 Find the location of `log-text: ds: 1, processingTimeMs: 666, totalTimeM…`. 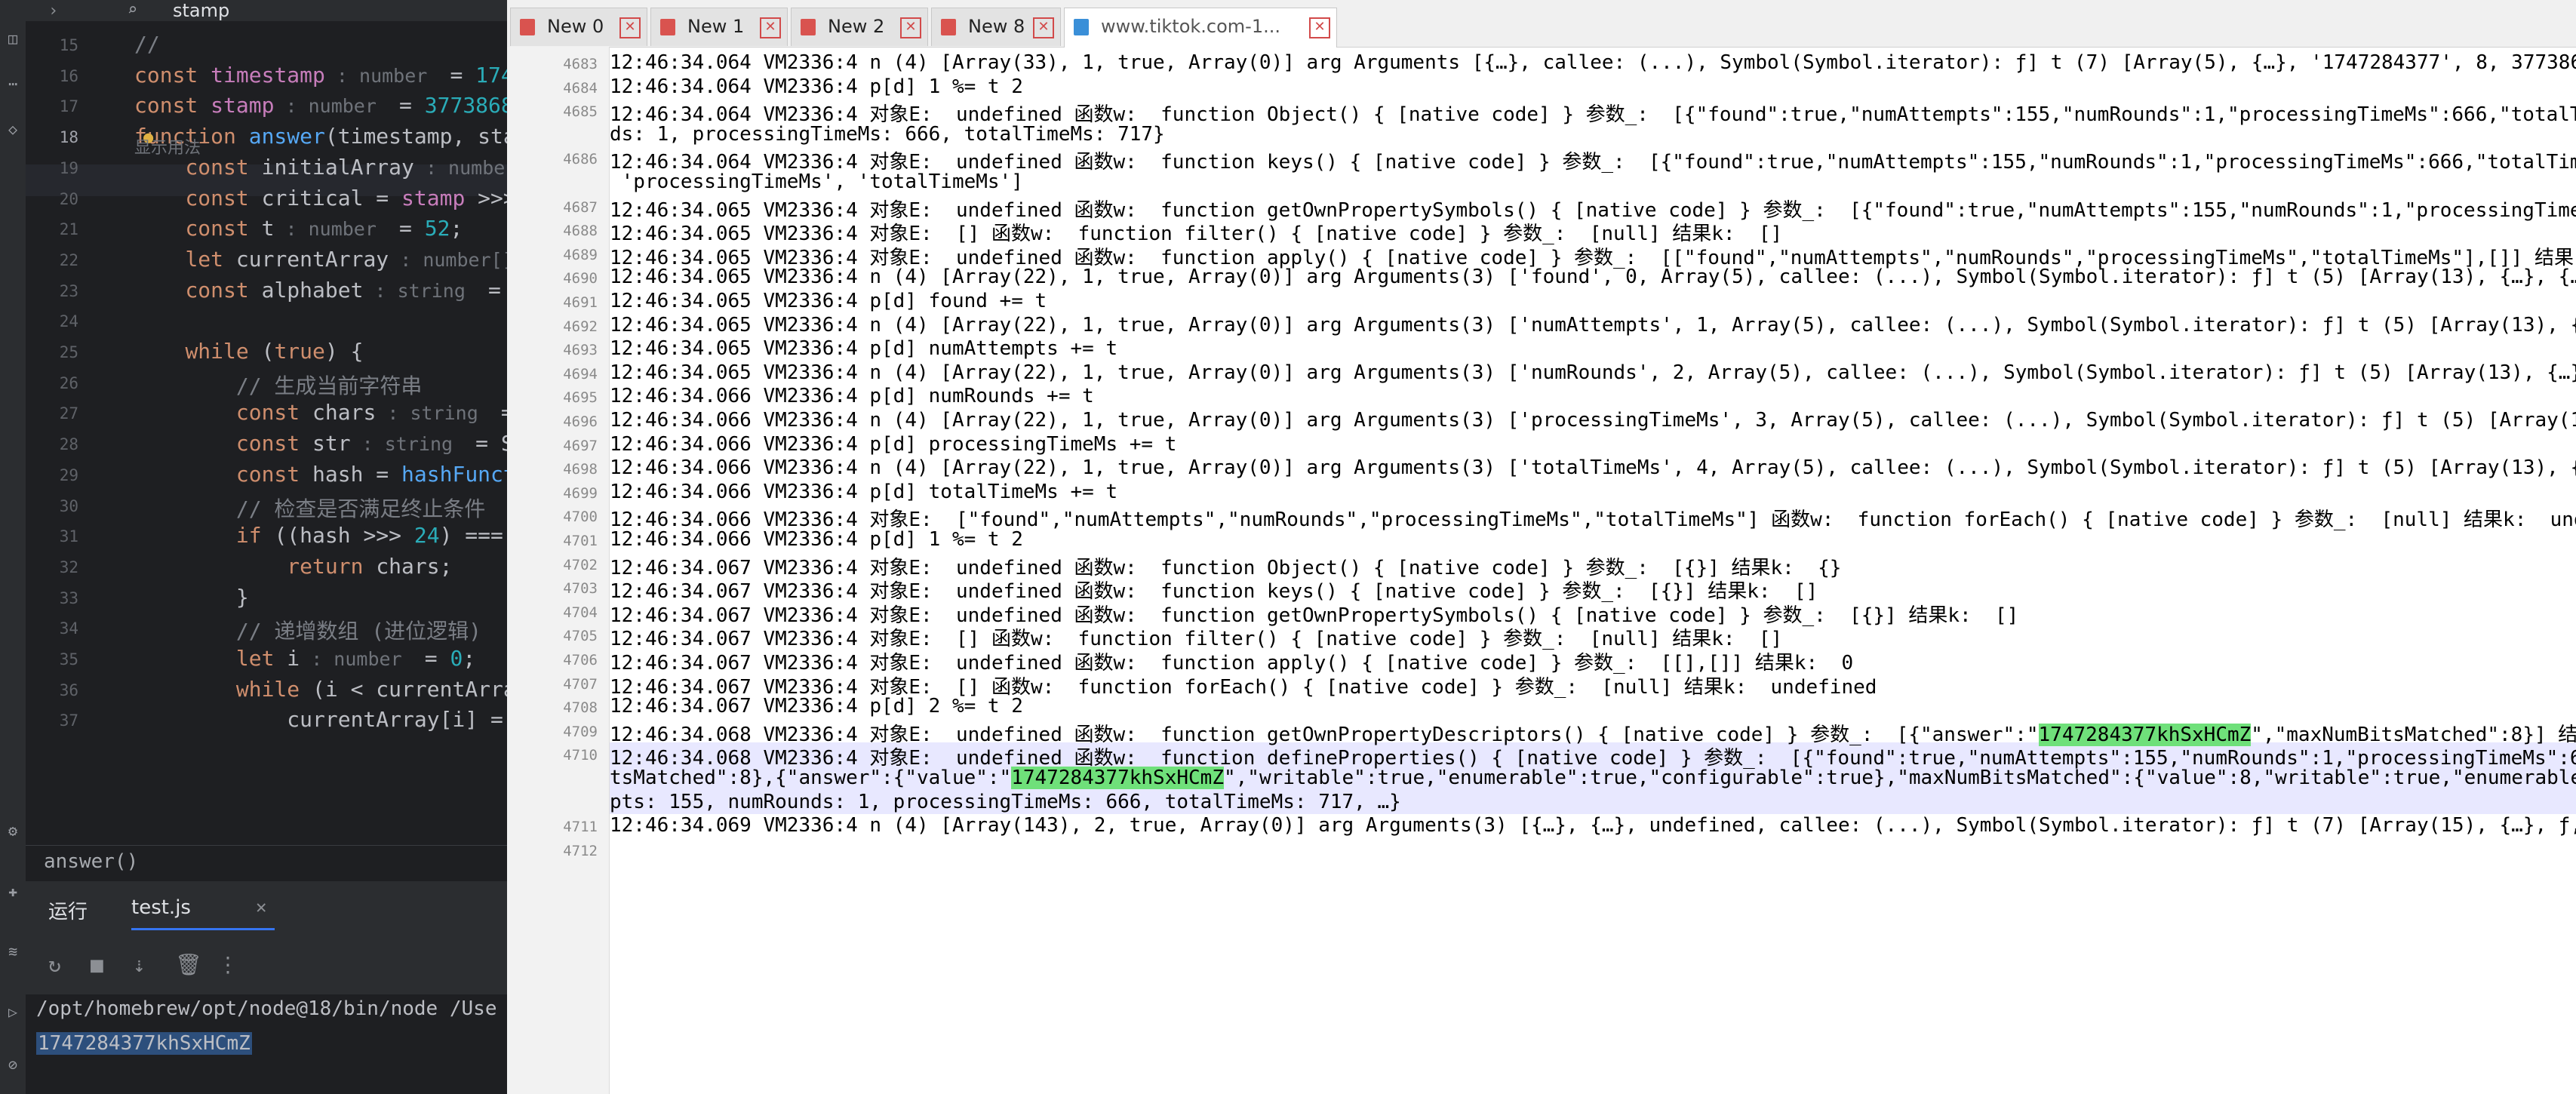

log-text: ds: 1, processingTimeMs: 666, totalTimeM… is located at coordinates (887, 134).